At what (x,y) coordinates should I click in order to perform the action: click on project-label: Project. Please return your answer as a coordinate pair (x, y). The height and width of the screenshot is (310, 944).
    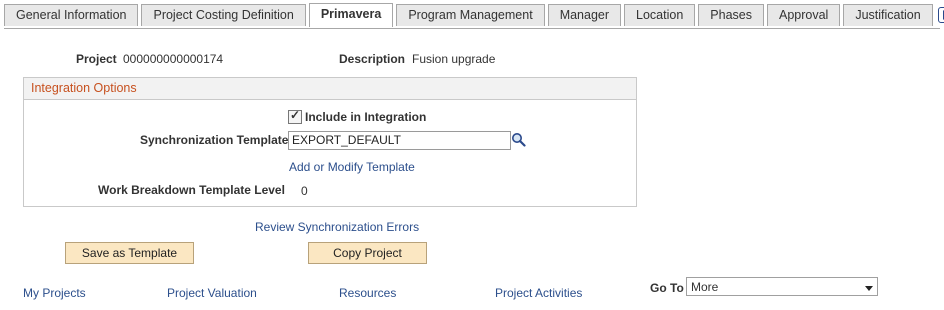
    Looking at the image, I should click on (96, 59).